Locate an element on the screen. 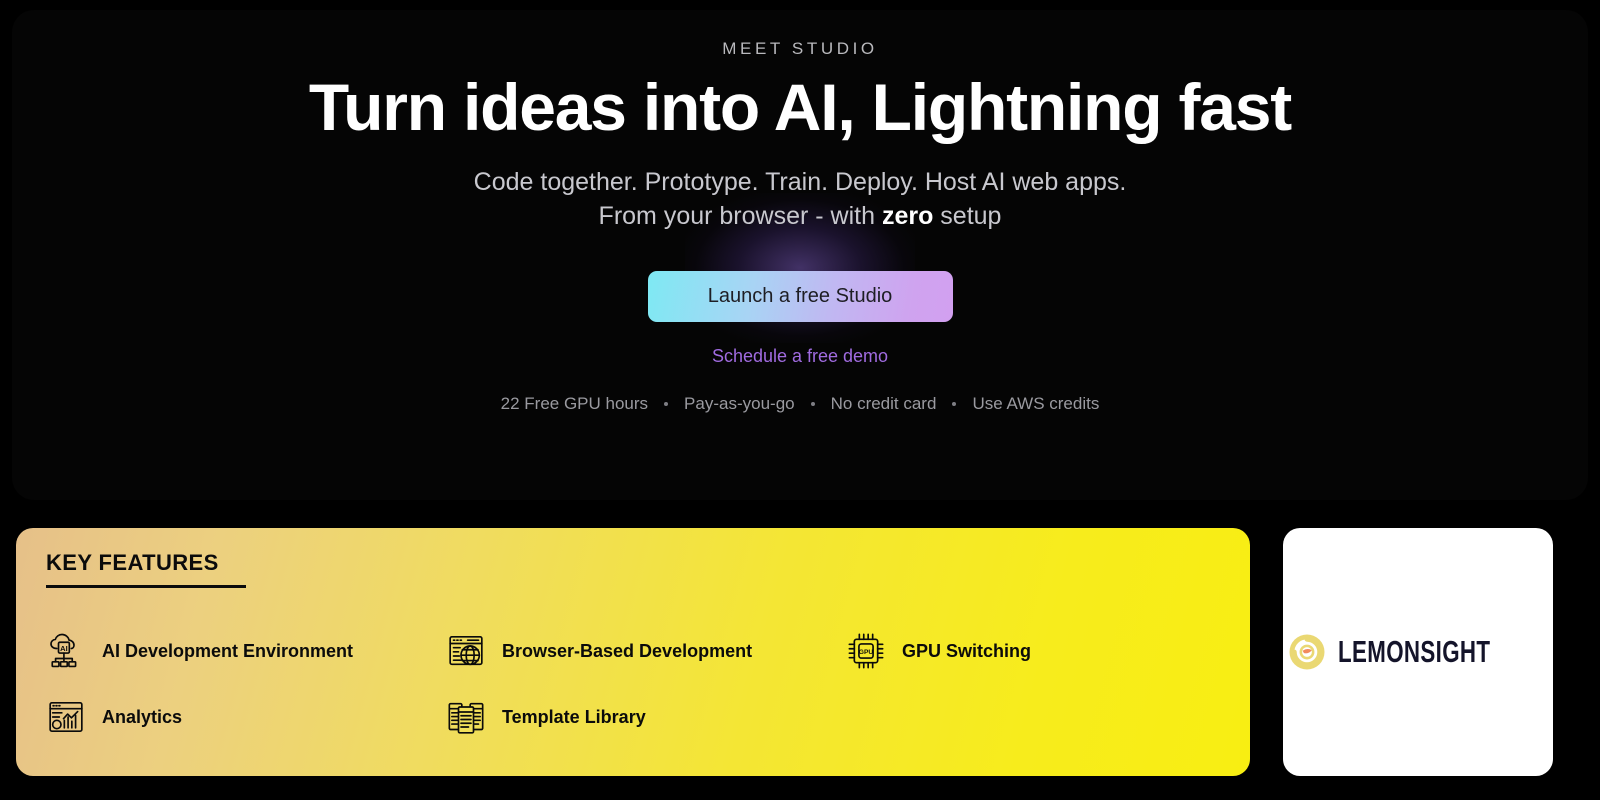 Image resolution: width=1600 pixels, height=800 pixels. ai-cloud-icon: AI is located at coordinates (63, 650).